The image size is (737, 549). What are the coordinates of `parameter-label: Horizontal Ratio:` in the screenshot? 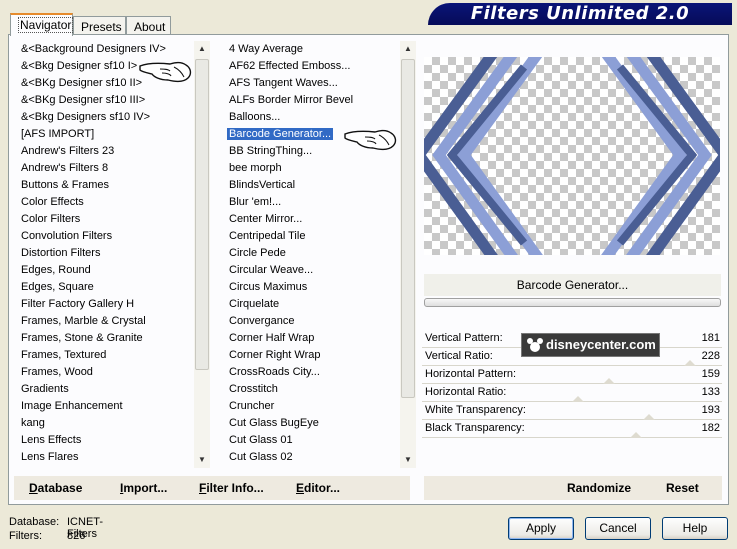 It's located at (466, 392).